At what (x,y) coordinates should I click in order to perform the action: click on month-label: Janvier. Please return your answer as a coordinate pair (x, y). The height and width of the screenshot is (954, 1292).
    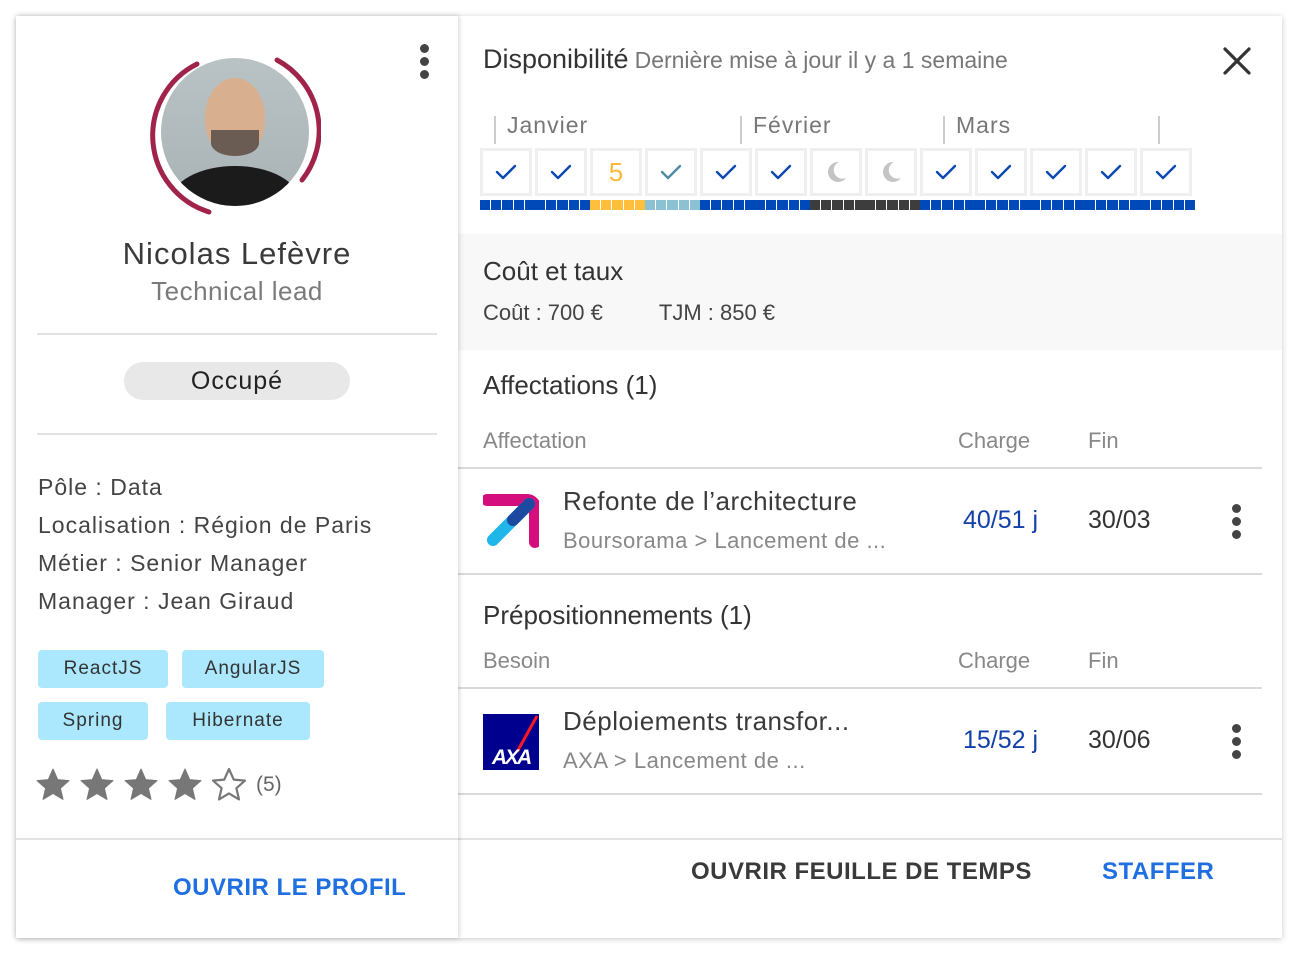
    Looking at the image, I should click on (548, 125).